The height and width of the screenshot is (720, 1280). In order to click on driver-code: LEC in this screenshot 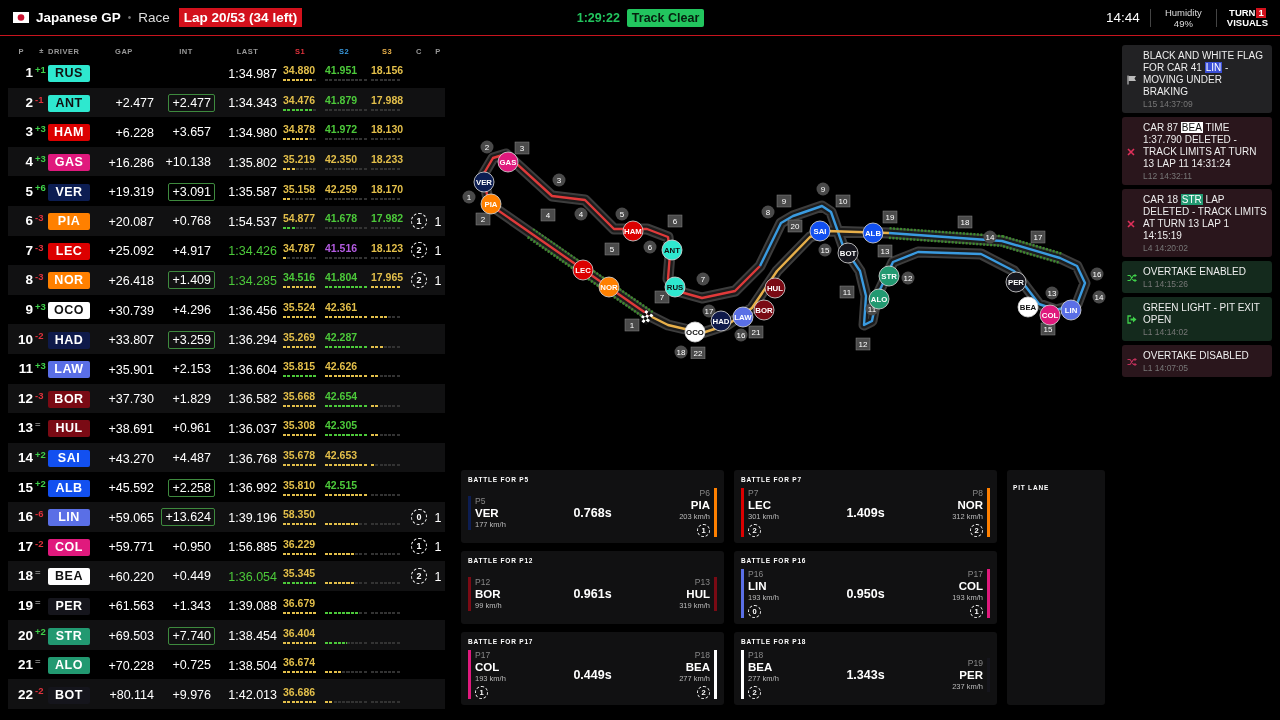, I will do `click(760, 505)`.